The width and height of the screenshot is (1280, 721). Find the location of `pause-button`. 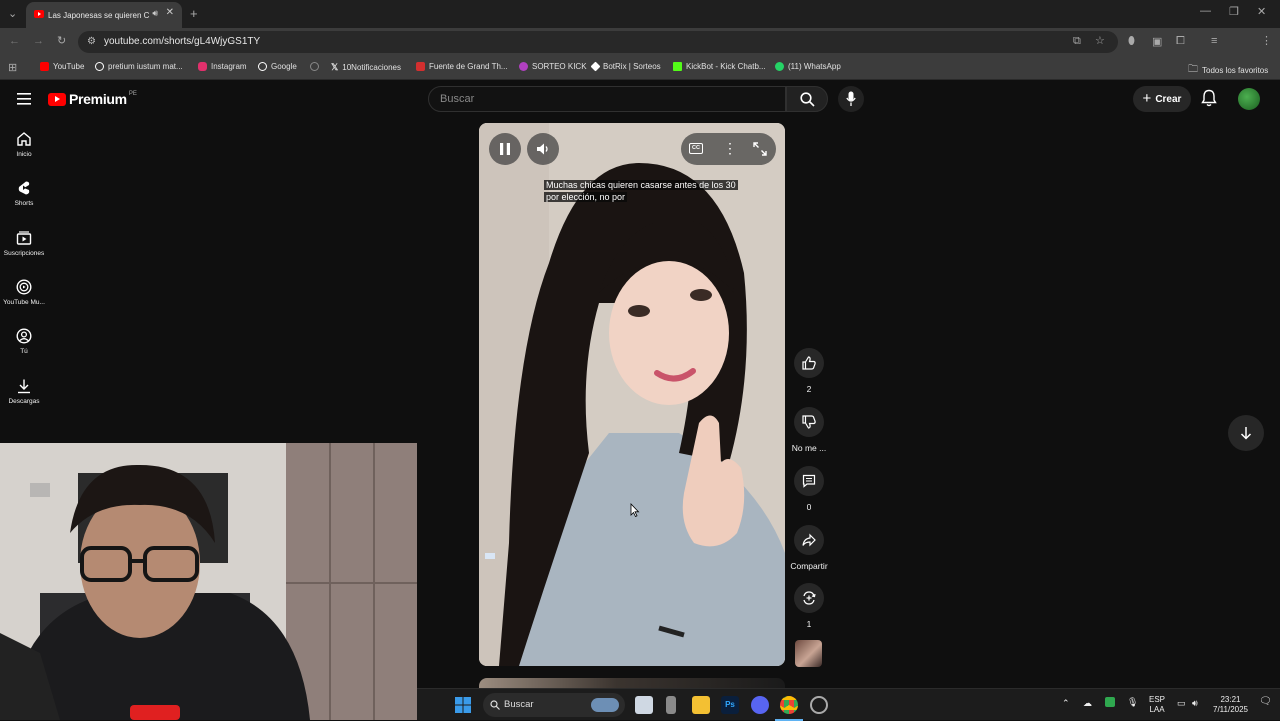

pause-button is located at coordinates (505, 149).